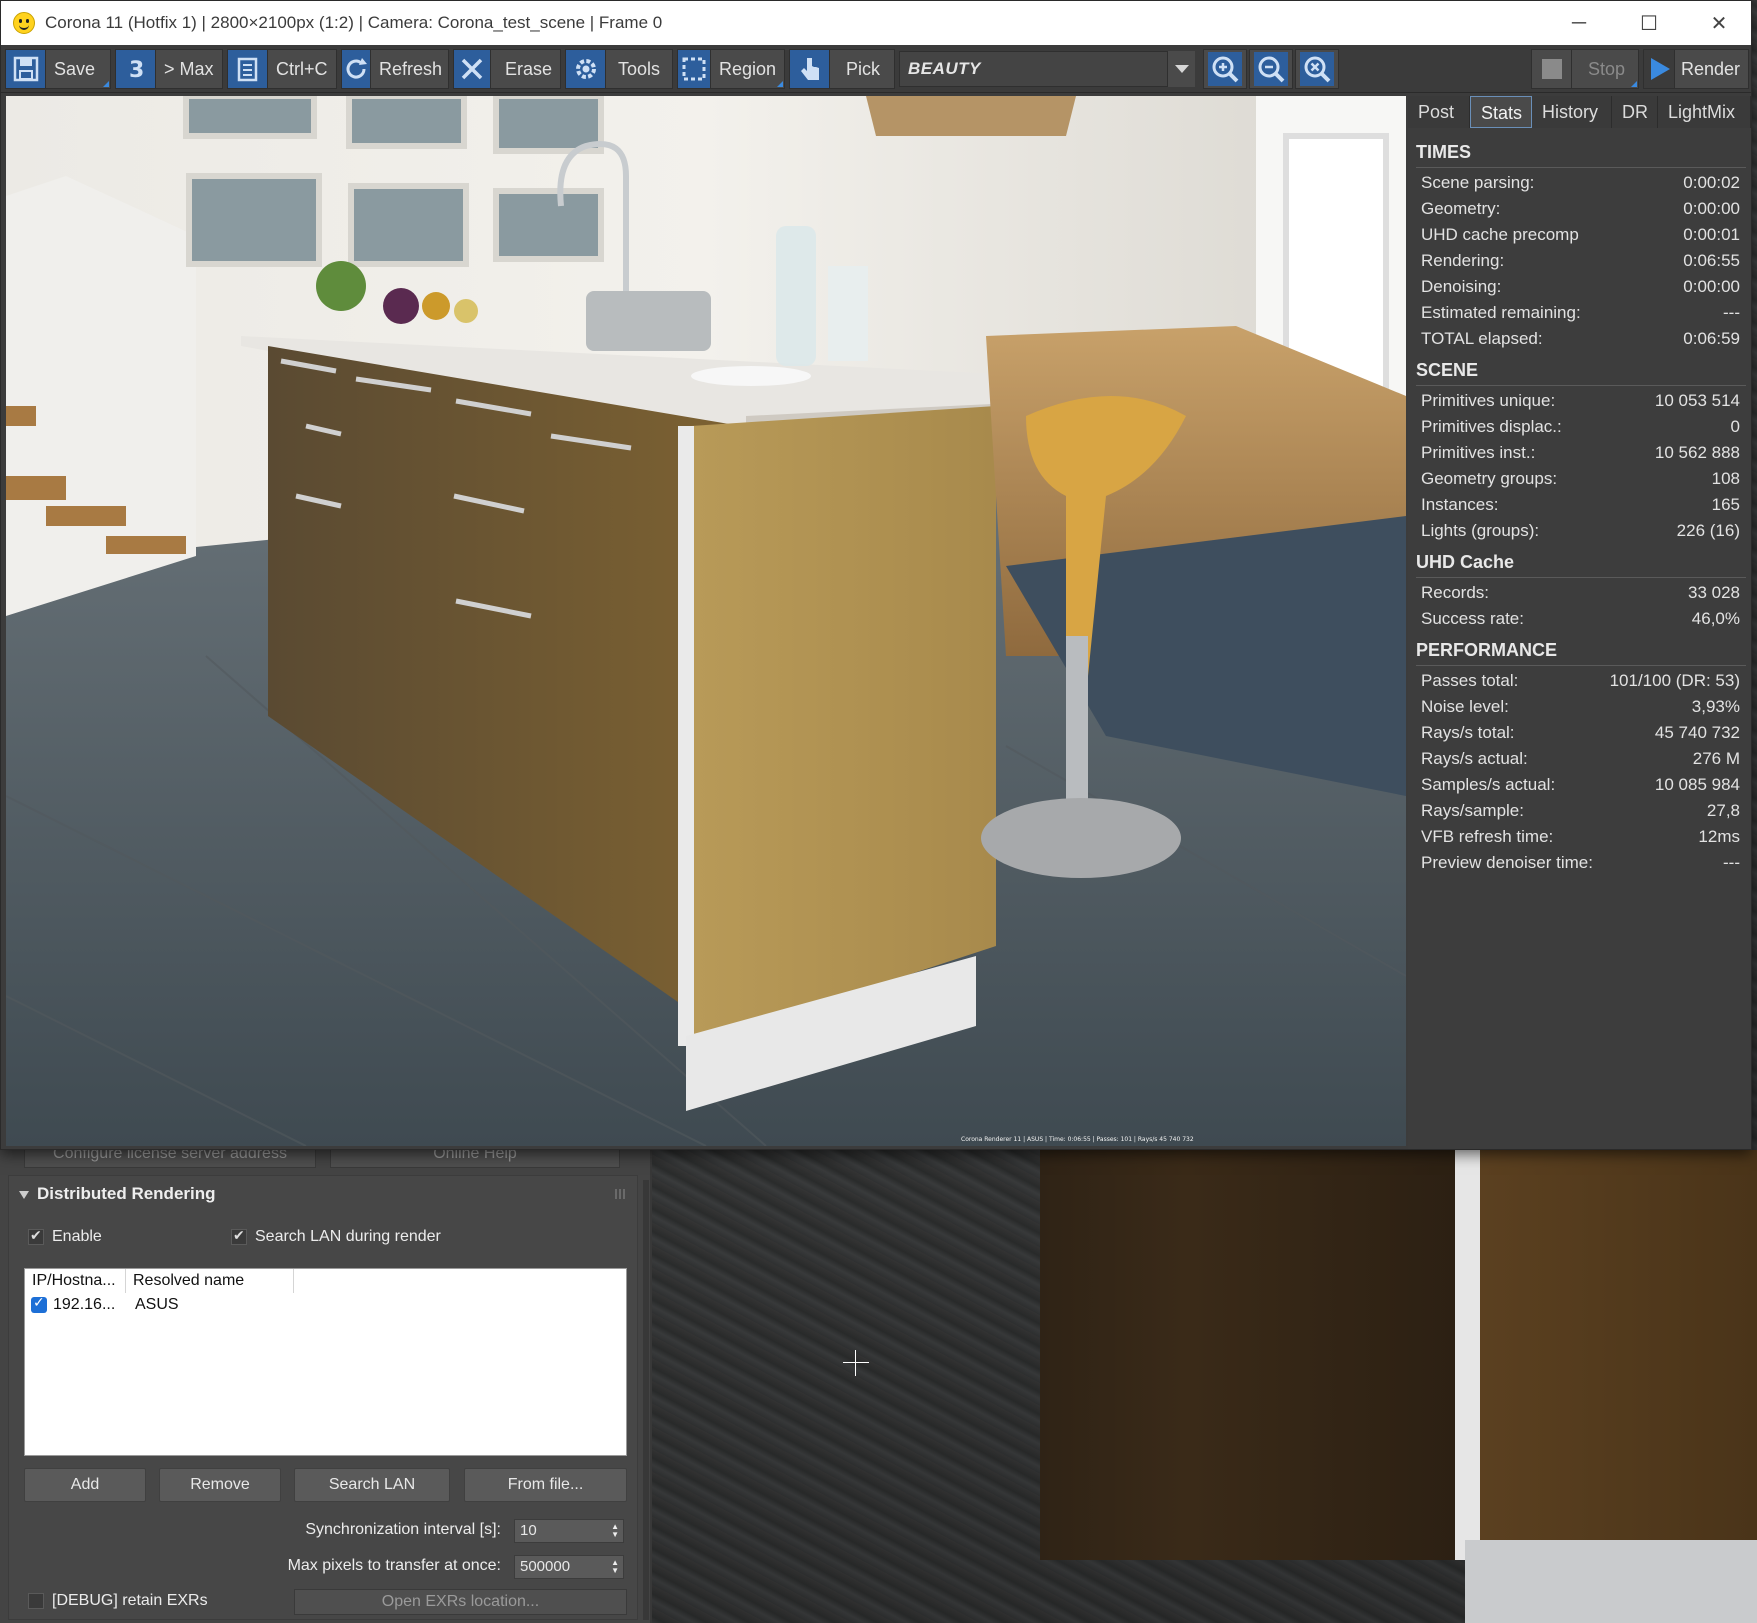 The image size is (1757, 1623). Describe the element at coordinates (1552, 69) in the screenshot. I see `stop-square-icon` at that location.